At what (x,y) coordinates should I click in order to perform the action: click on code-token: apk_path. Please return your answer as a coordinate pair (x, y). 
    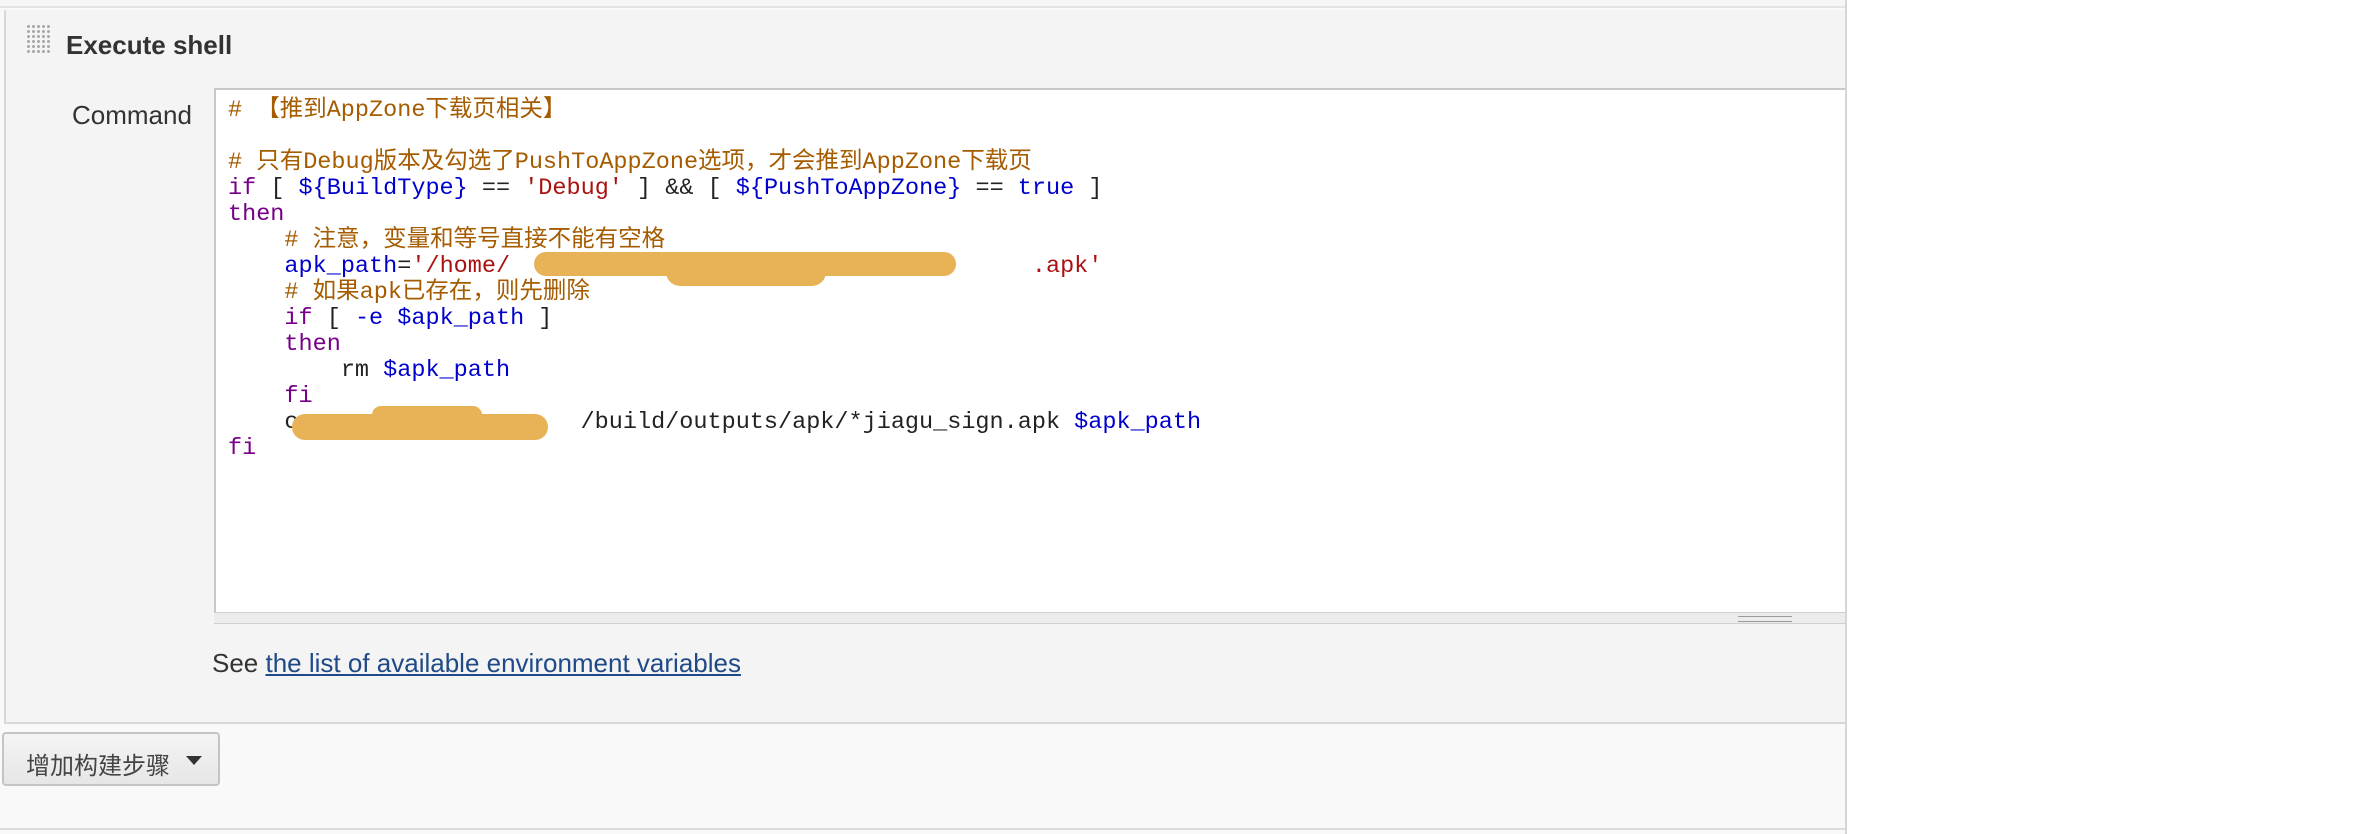
    Looking at the image, I should click on (341, 266).